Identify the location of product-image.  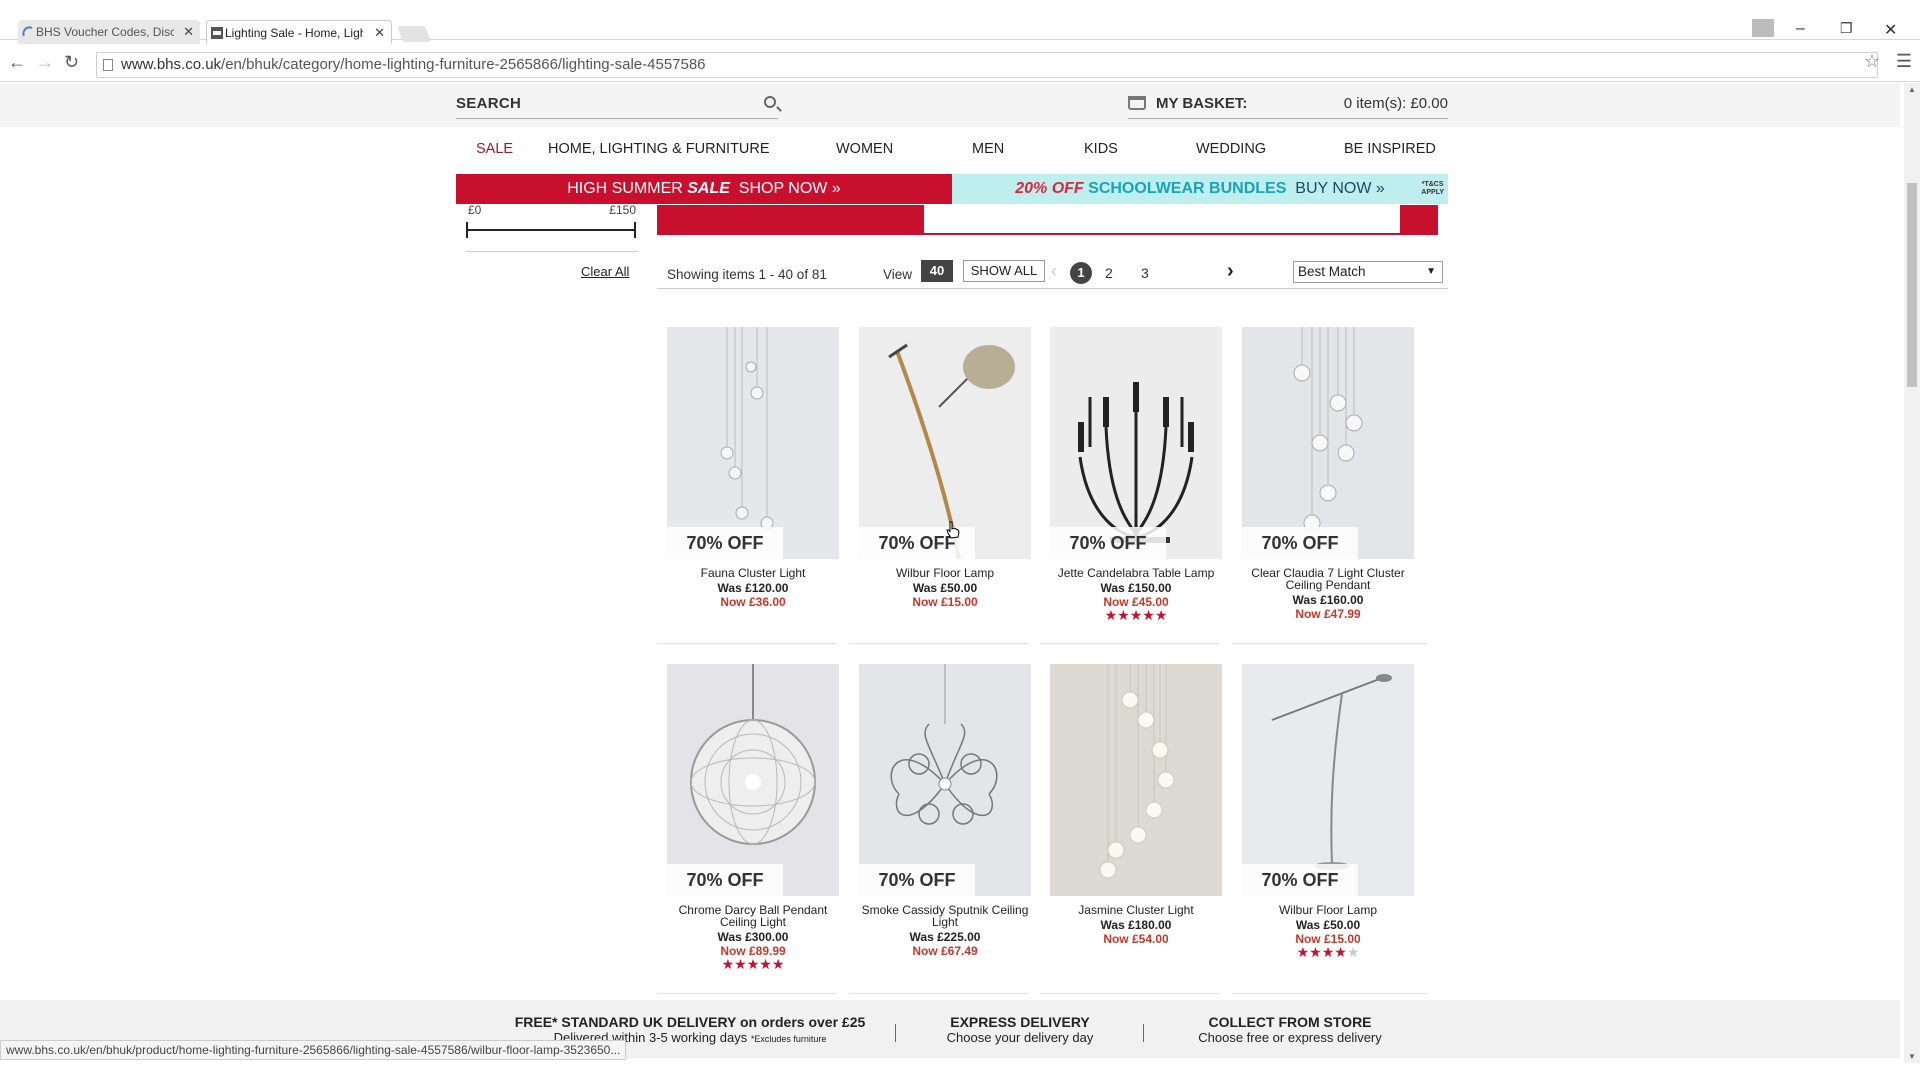
(1136, 780).